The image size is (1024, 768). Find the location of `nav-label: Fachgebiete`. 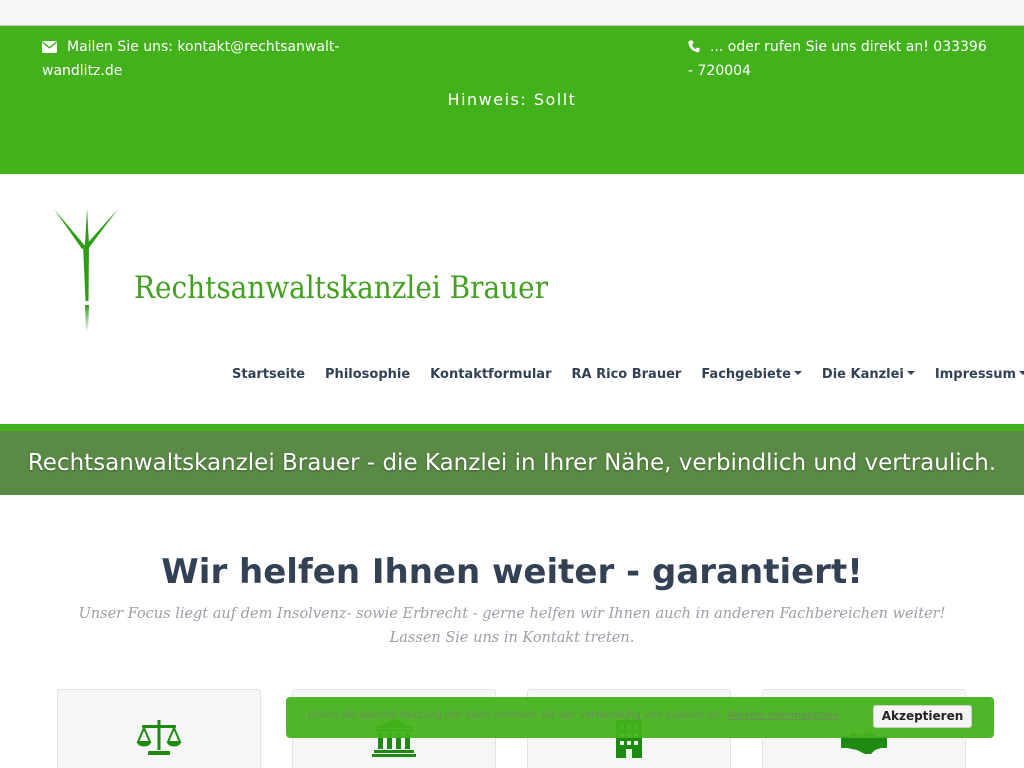

nav-label: Fachgebiete is located at coordinates (746, 374).